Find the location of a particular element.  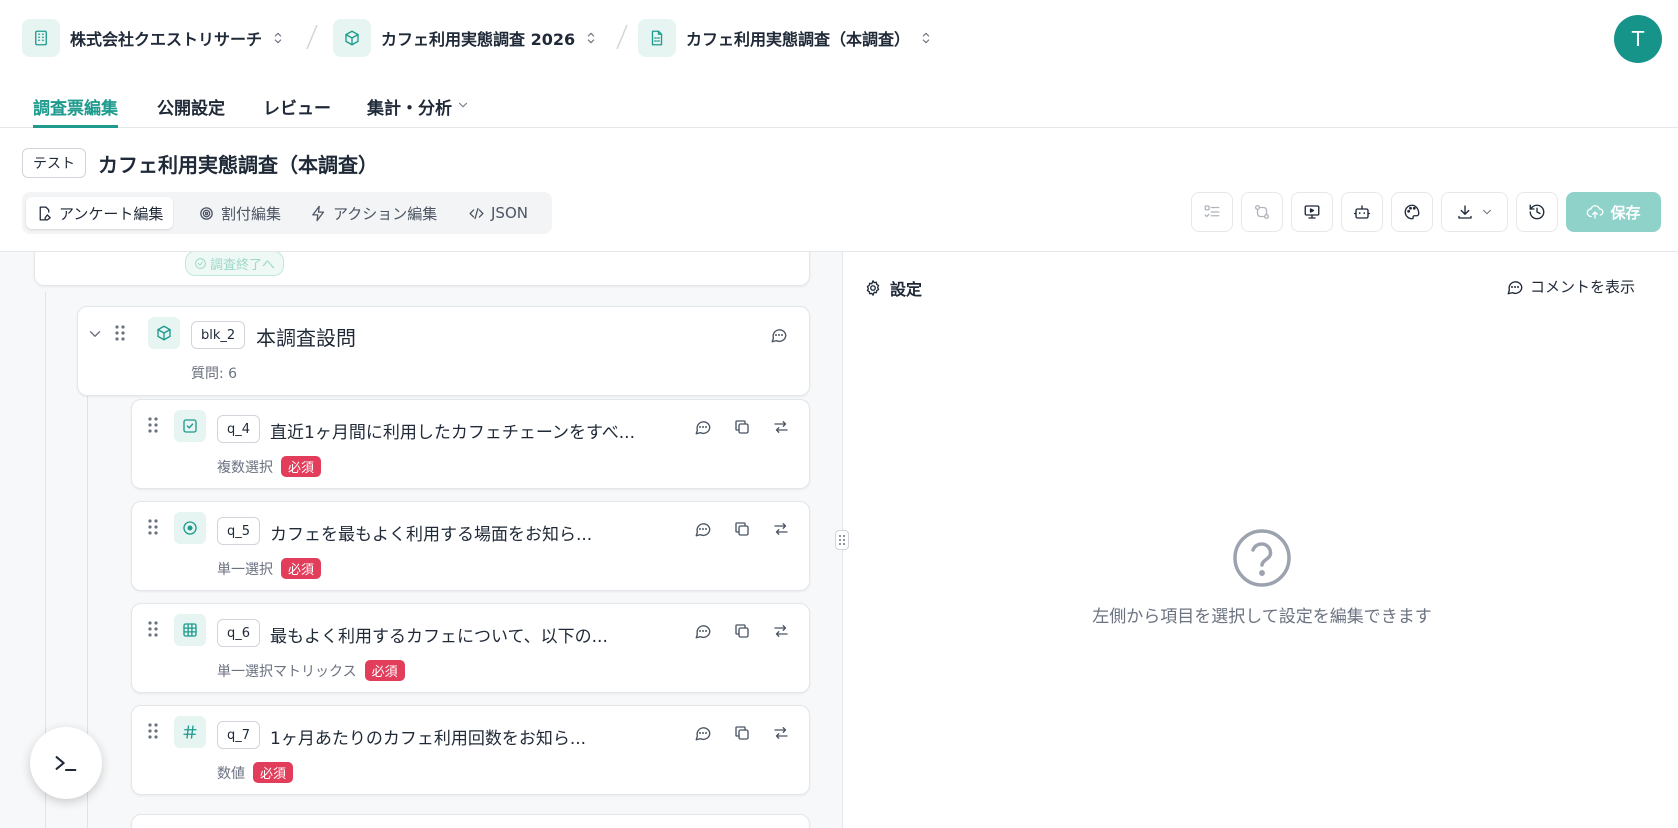

tab-analysis: 集計・分析 is located at coordinates (418, 107).